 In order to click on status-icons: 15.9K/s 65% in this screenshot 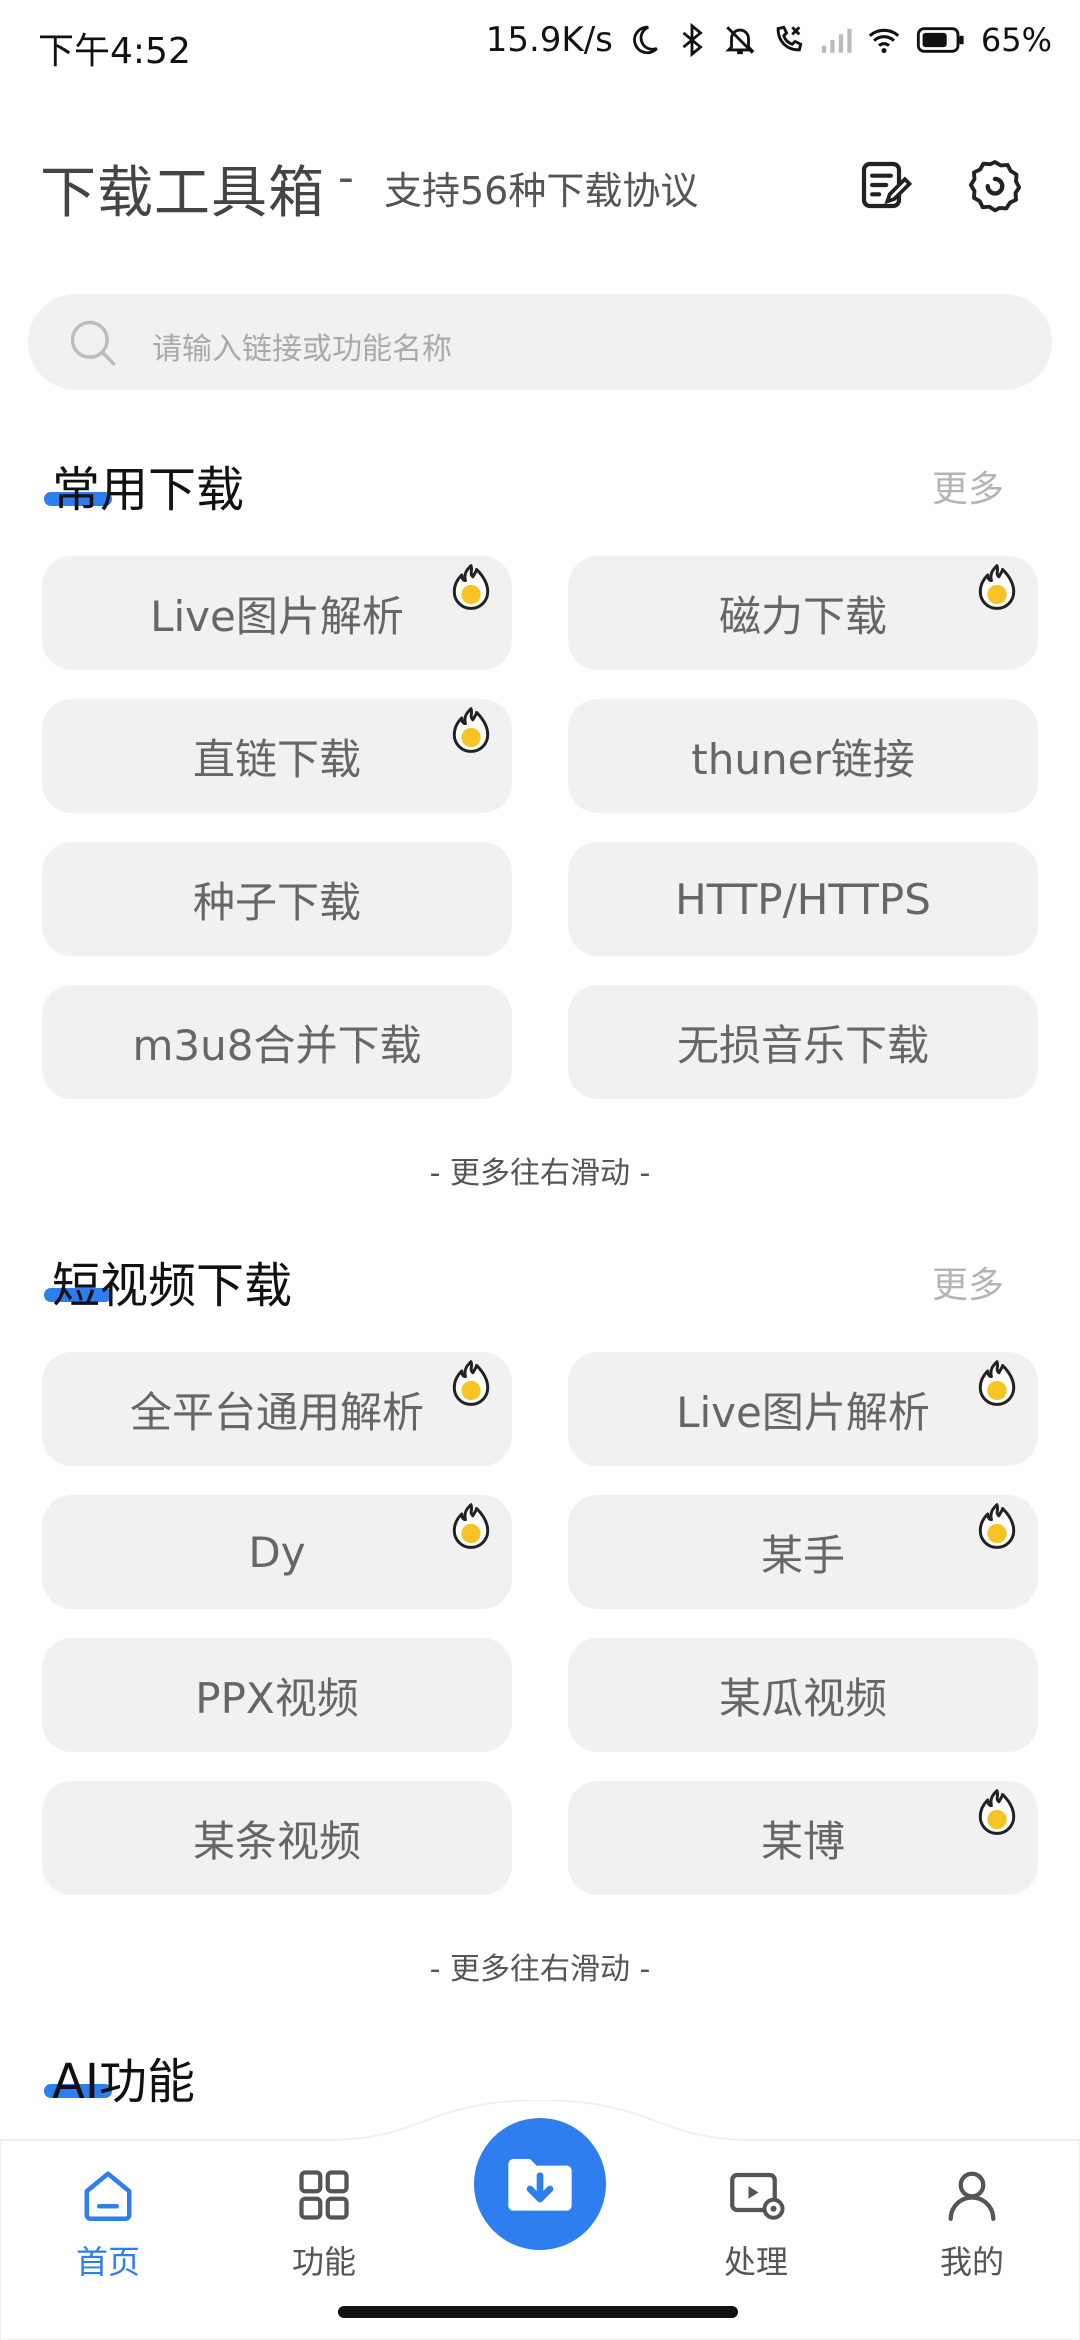, I will do `click(769, 40)`.